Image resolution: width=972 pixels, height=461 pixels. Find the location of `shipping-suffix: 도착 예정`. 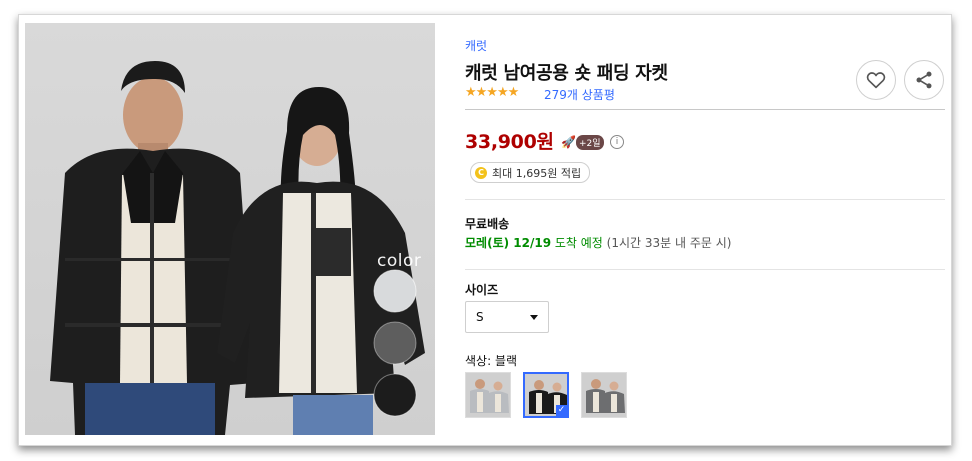

shipping-suffix: 도착 예정 is located at coordinates (577, 243).